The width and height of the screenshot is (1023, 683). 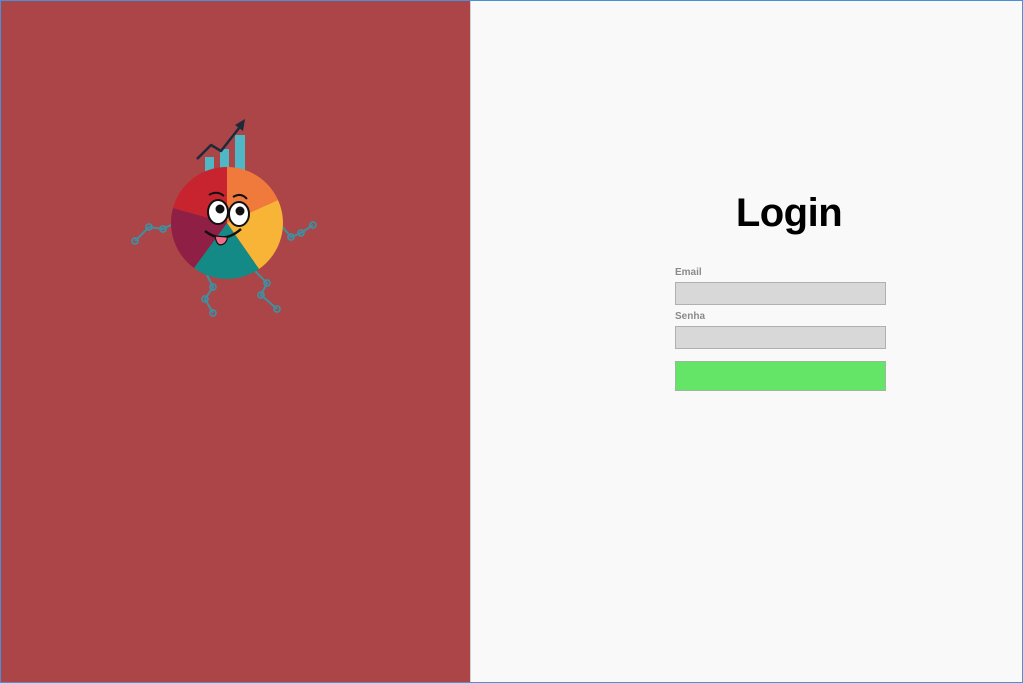 What do you see at coordinates (780, 293) in the screenshot?
I see `email-field` at bounding box center [780, 293].